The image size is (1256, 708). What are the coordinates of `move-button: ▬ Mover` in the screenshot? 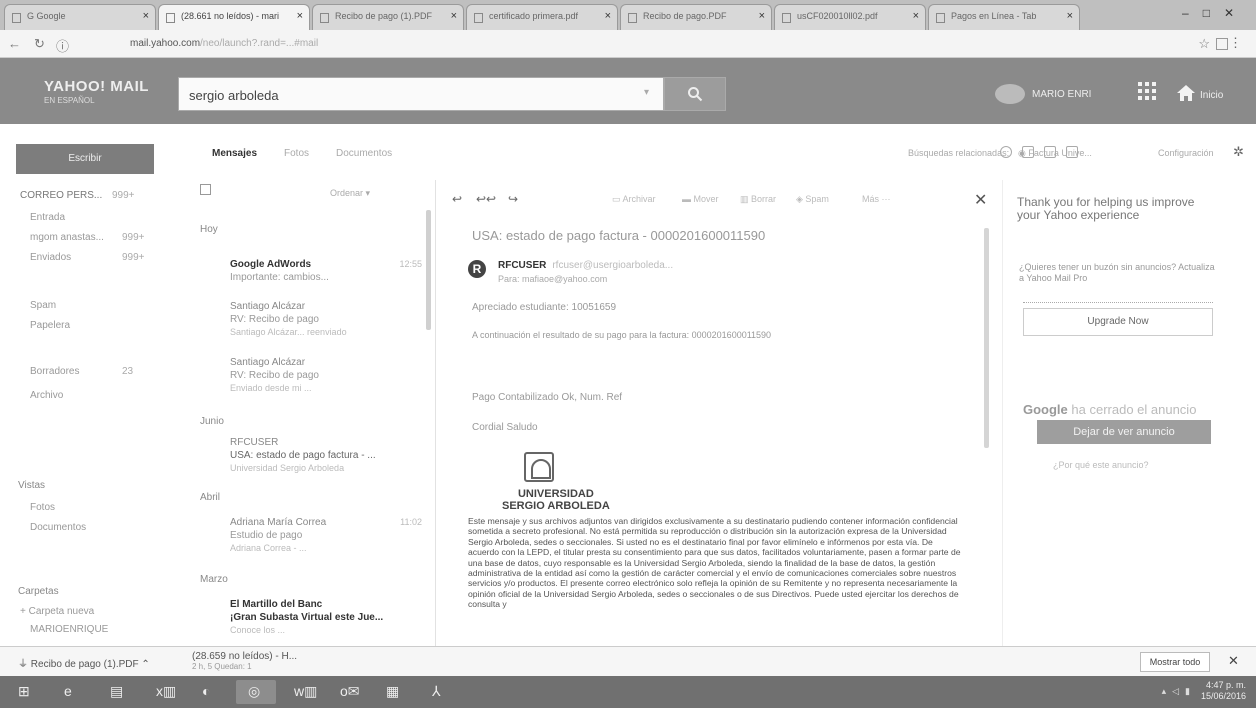 It's located at (700, 199).